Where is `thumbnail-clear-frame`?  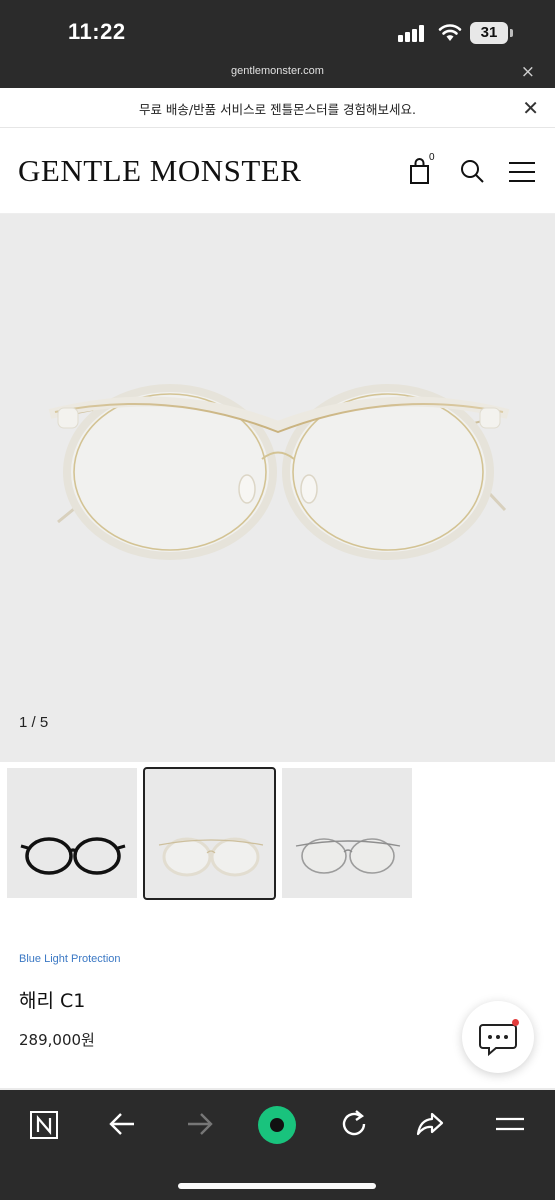
thumbnail-clear-frame is located at coordinates (209, 833).